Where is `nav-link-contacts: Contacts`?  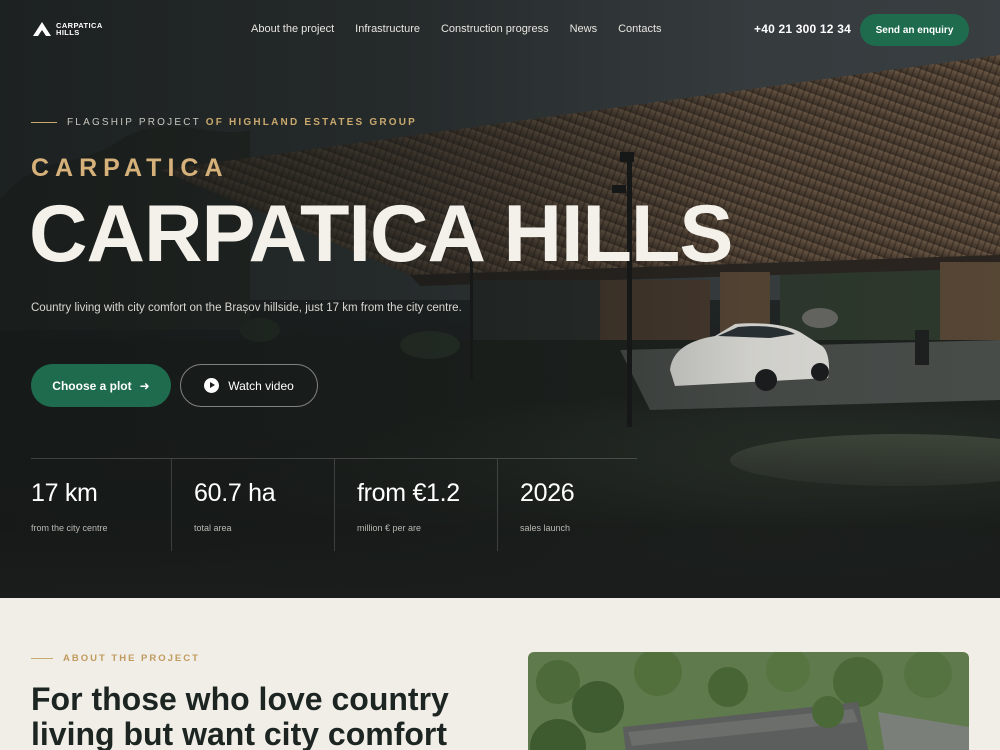 nav-link-contacts: Contacts is located at coordinates (639, 29).